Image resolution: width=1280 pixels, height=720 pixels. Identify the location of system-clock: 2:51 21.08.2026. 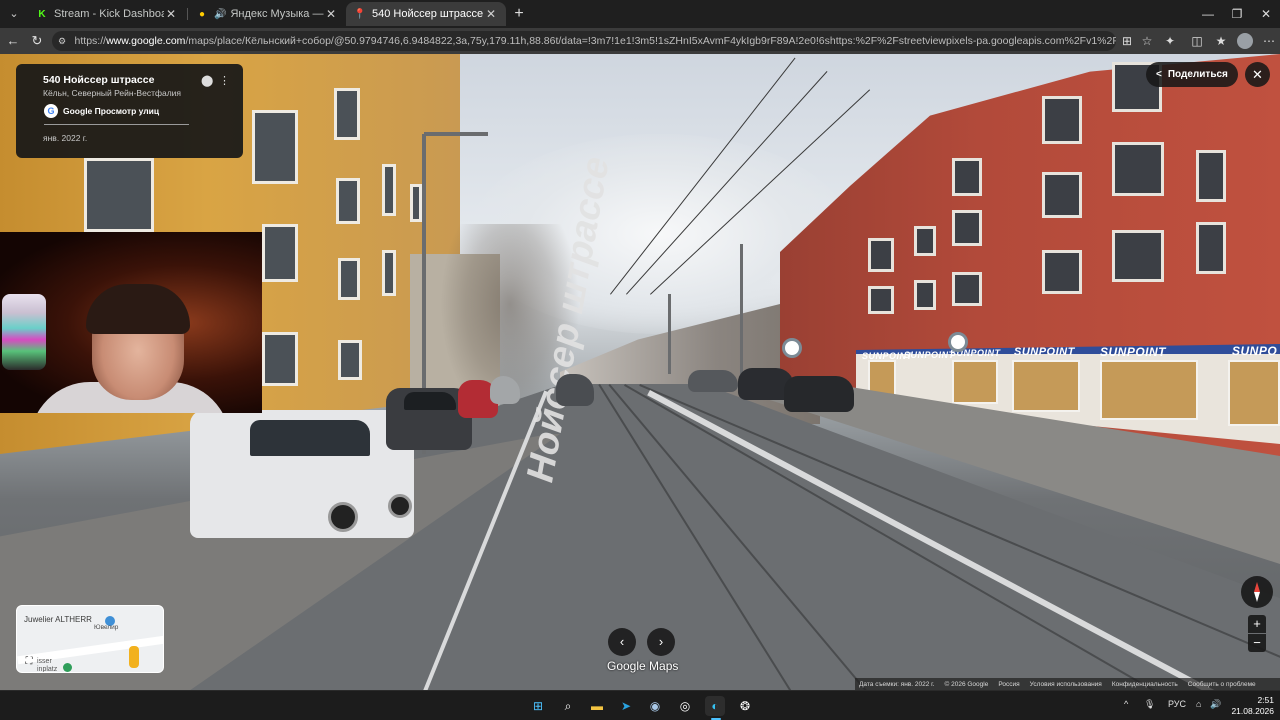
(1250, 706).